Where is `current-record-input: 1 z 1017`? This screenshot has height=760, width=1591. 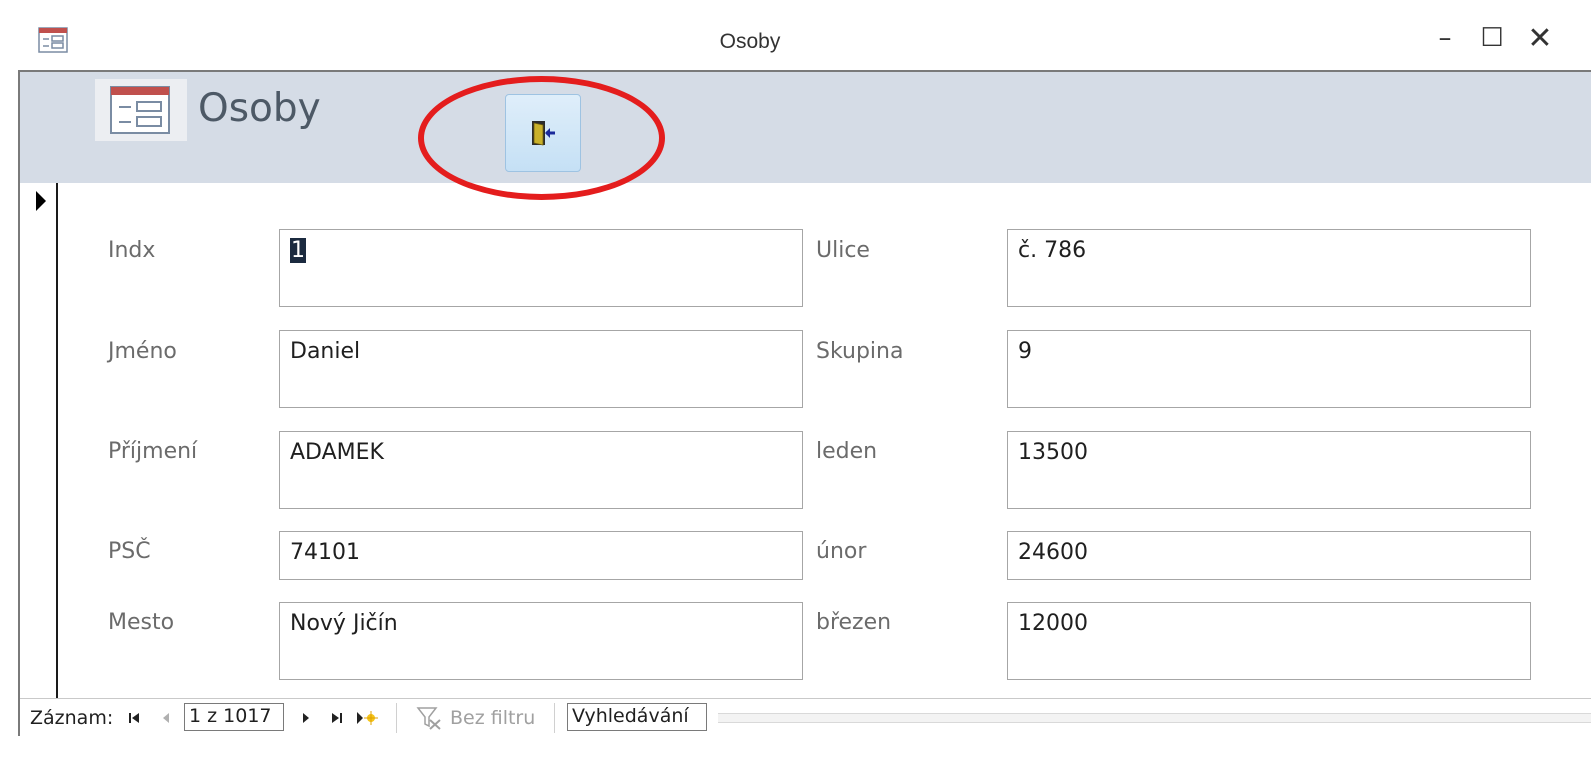 current-record-input: 1 z 1017 is located at coordinates (234, 717).